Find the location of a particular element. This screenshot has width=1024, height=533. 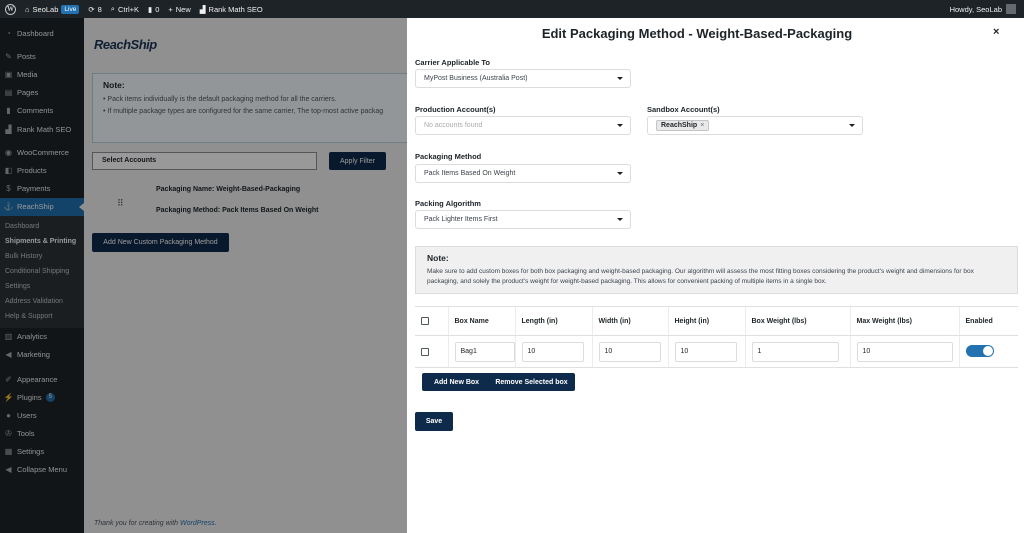

wordpress-logo-icon: W is located at coordinates (10, 9).